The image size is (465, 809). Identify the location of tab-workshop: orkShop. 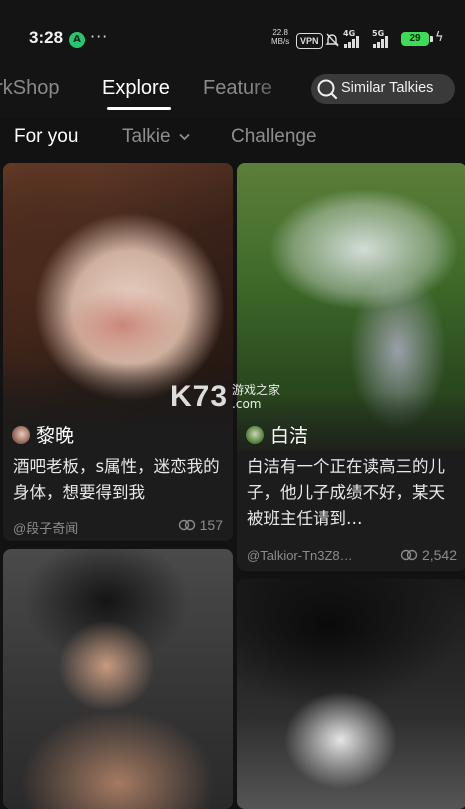
(30, 88).